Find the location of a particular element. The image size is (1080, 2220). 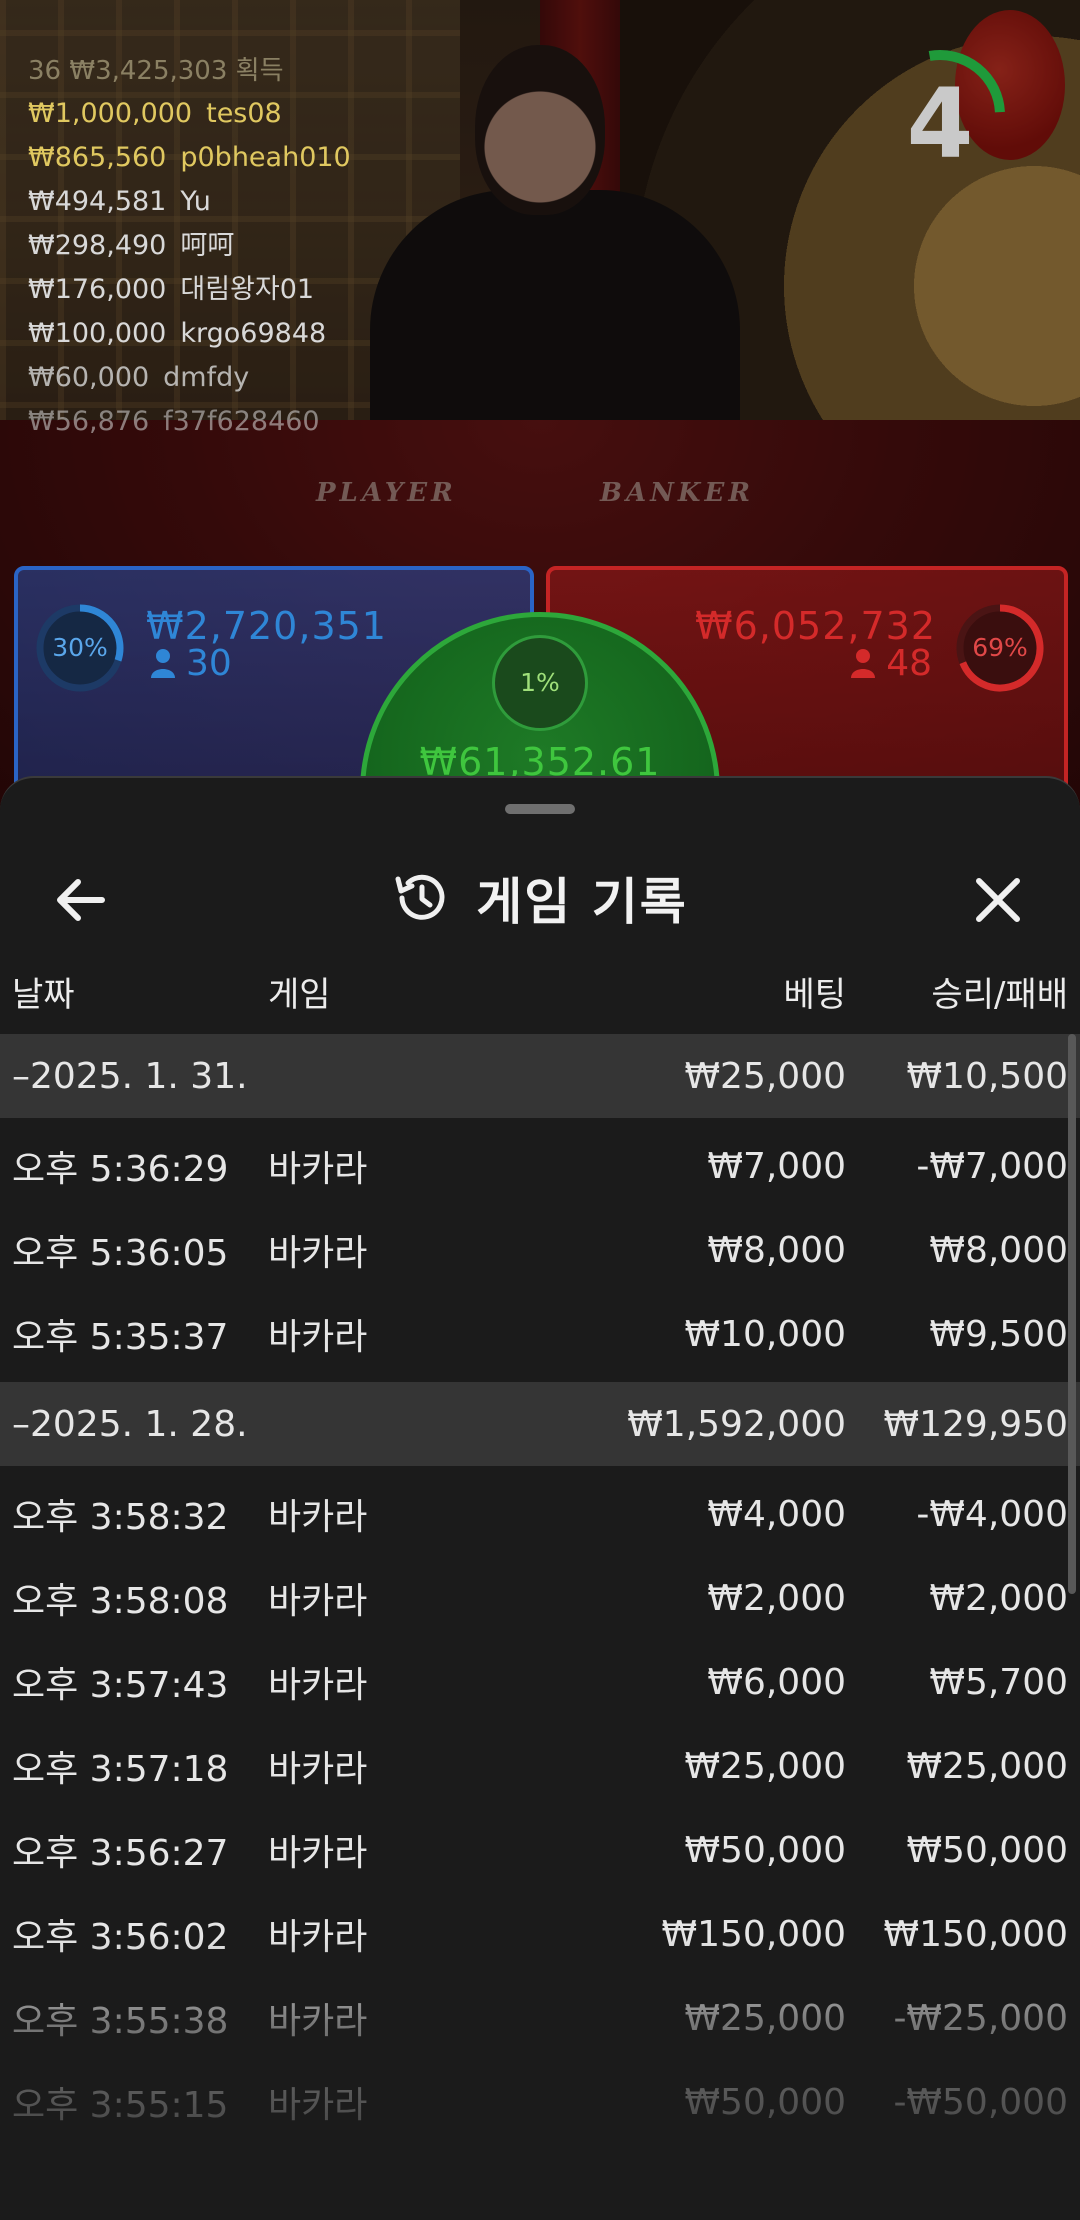

player-percent: 30% is located at coordinates (80, 647).